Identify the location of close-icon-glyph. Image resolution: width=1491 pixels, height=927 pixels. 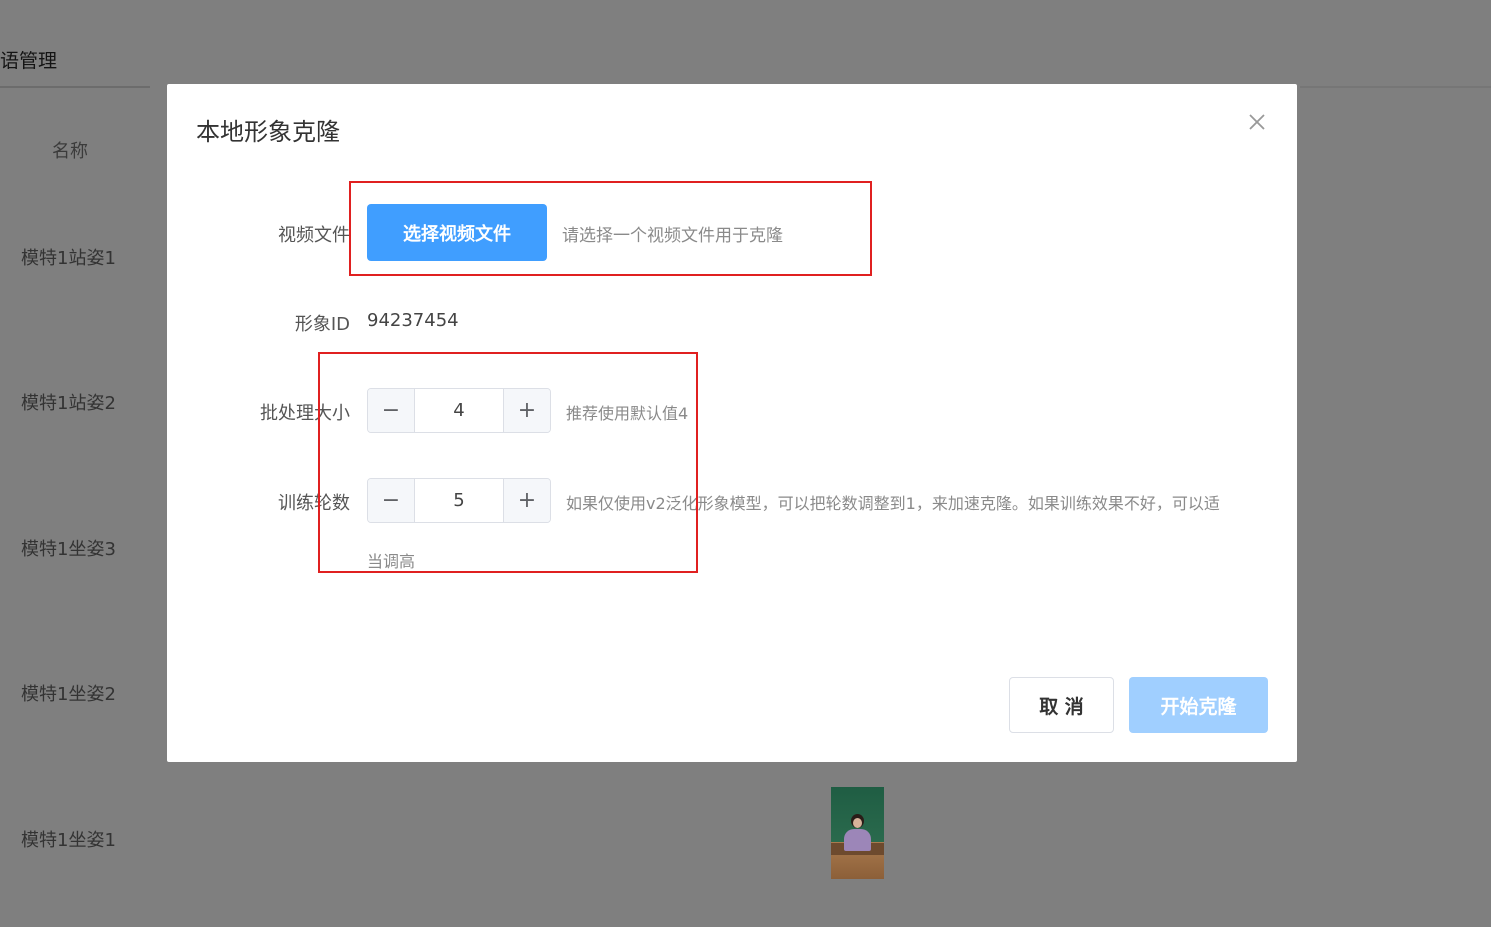
(1257, 122).